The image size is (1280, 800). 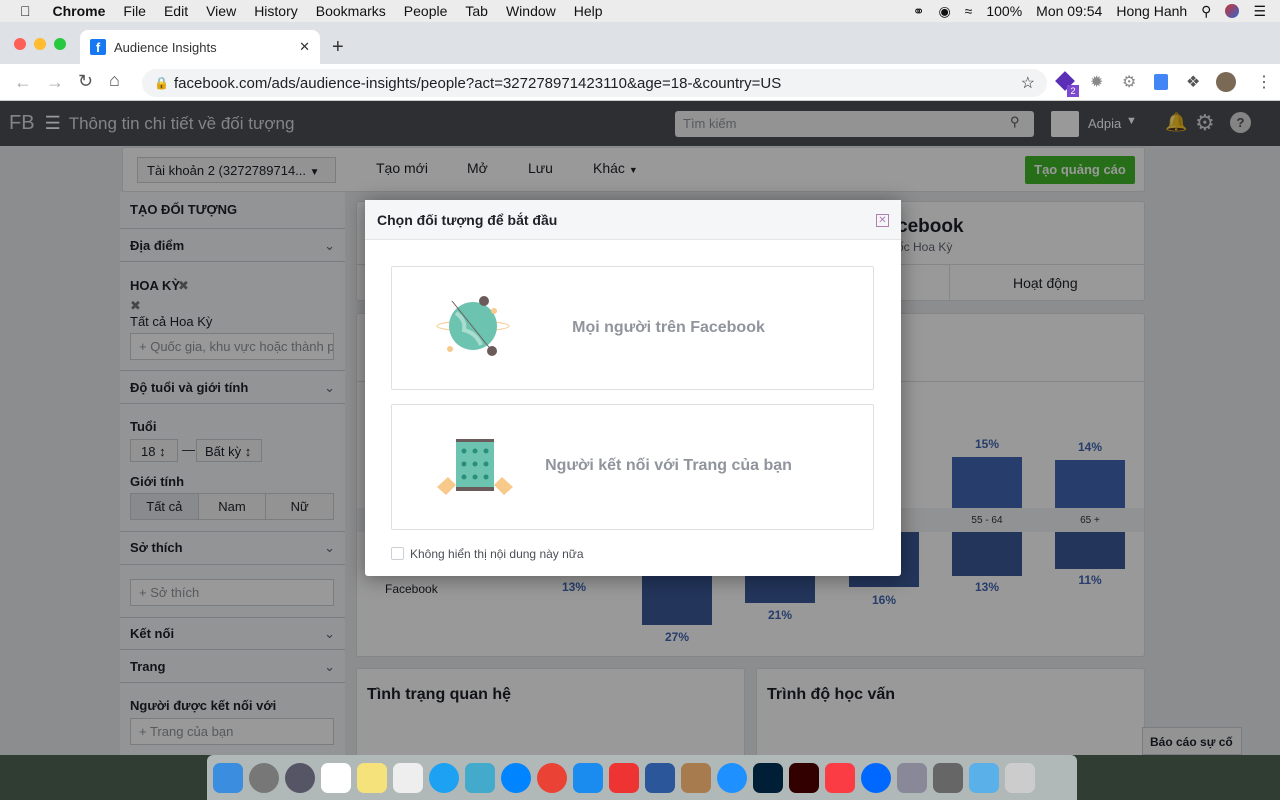 What do you see at coordinates (397, 553) in the screenshot?
I see `dont-show-checkbox` at bounding box center [397, 553].